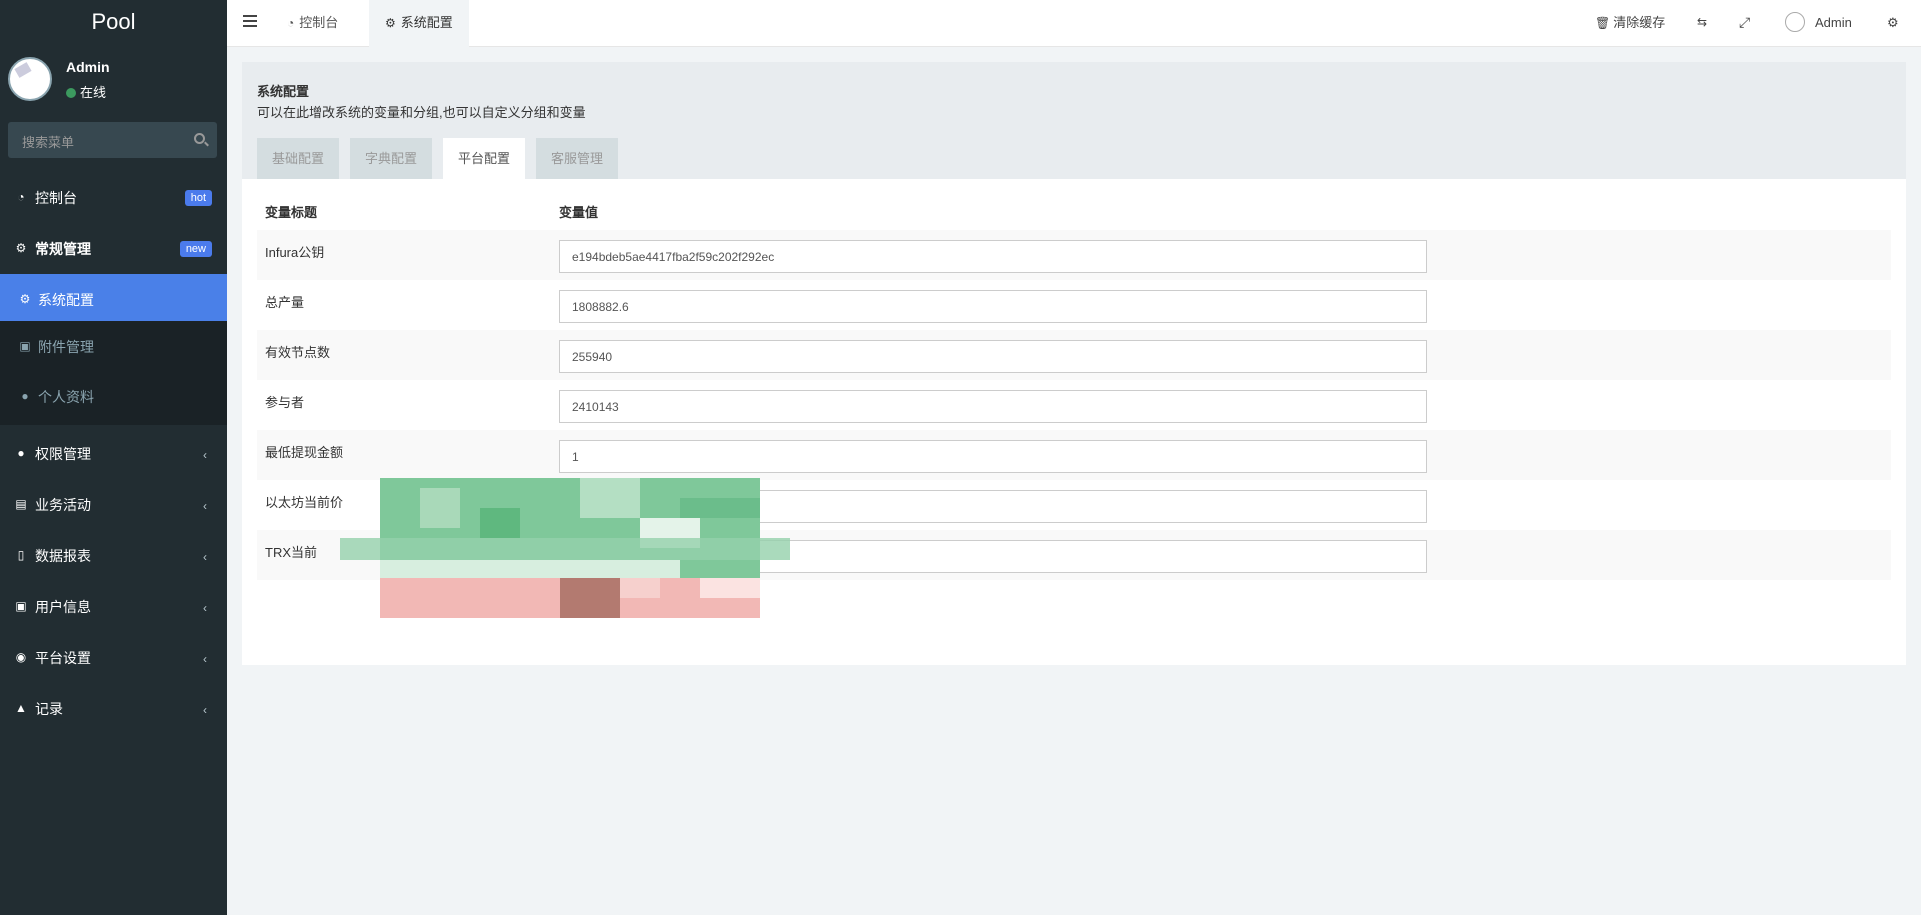  What do you see at coordinates (1702, 23) in the screenshot?
I see `translate-icon: ⇆` at bounding box center [1702, 23].